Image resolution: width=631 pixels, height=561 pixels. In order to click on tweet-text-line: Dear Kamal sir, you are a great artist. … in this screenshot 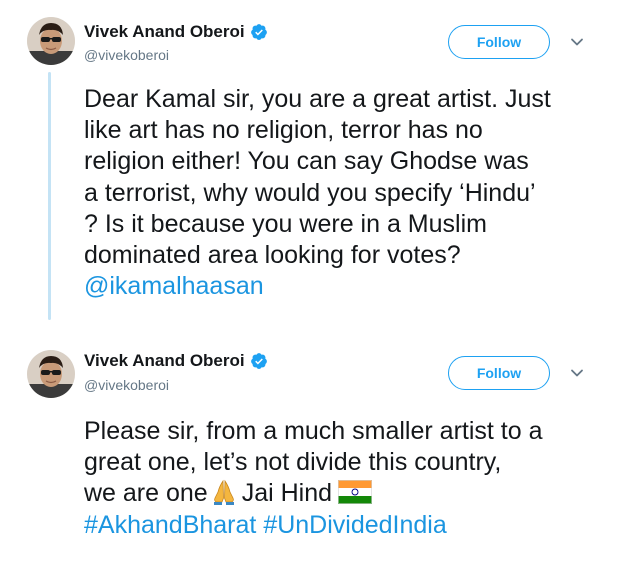, I will do `click(317, 99)`.